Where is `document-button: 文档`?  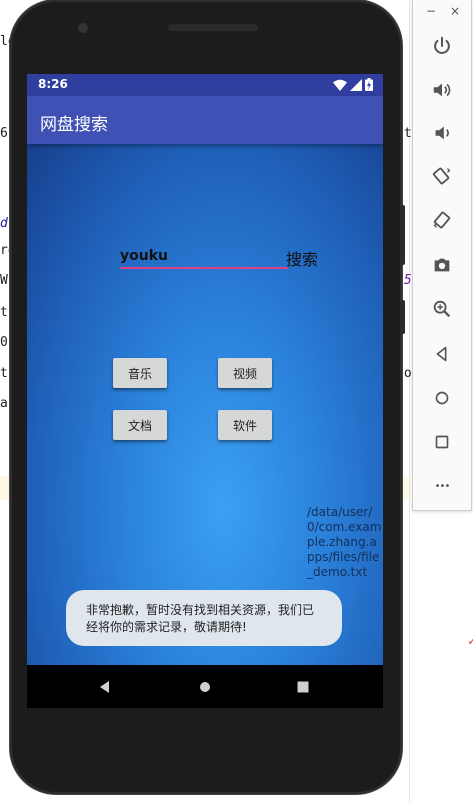
document-button: 文档 is located at coordinates (140, 425).